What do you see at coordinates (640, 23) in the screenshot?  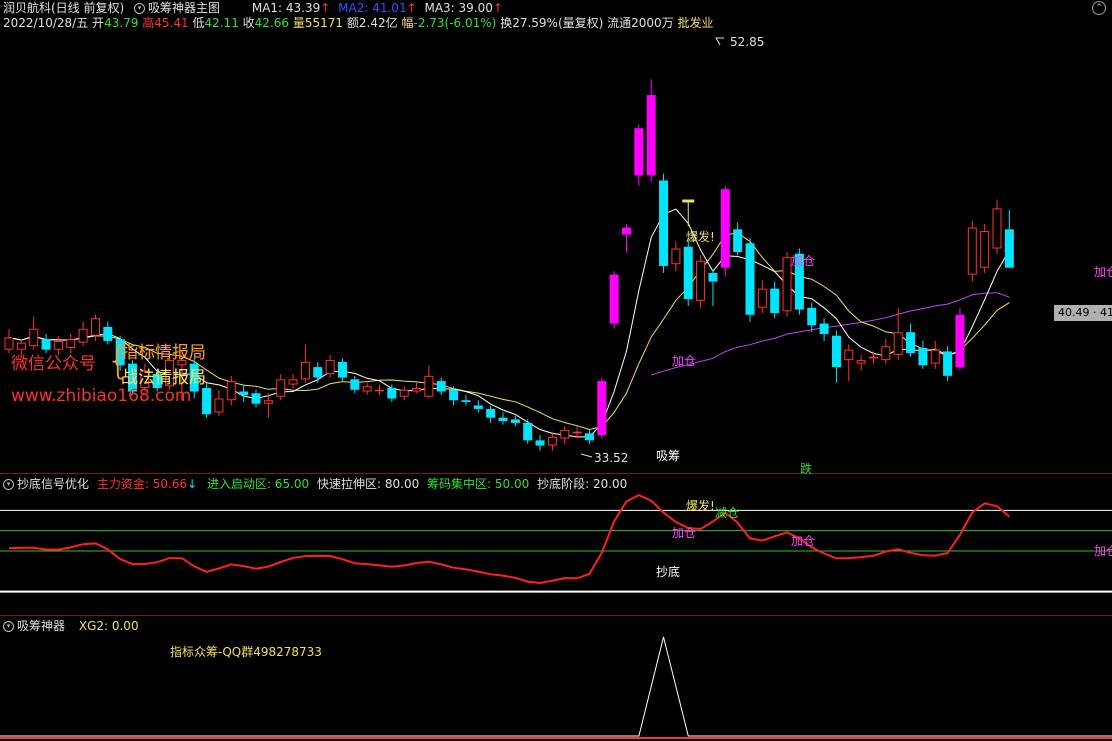 I see `float-cap-value: 流通2000万` at bounding box center [640, 23].